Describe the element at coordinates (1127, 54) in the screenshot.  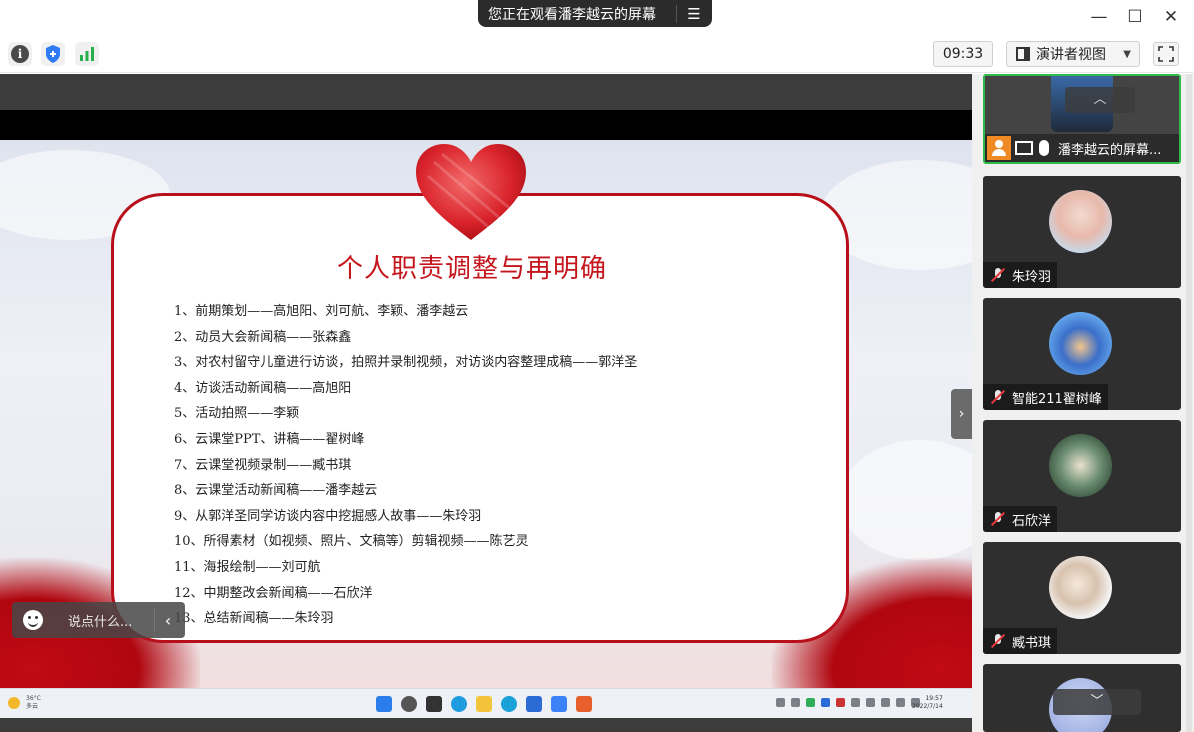
I see `caret-down-icon: ▼` at that location.